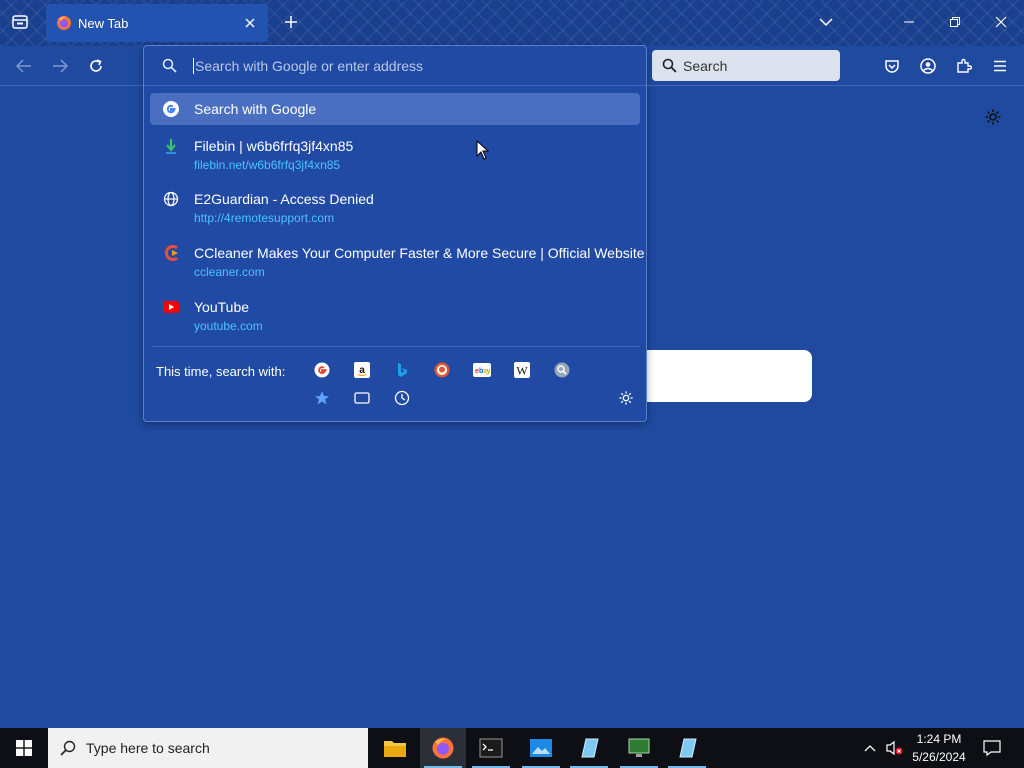 The width and height of the screenshot is (1024, 768). I want to click on search-engine-button, so click(562, 370).